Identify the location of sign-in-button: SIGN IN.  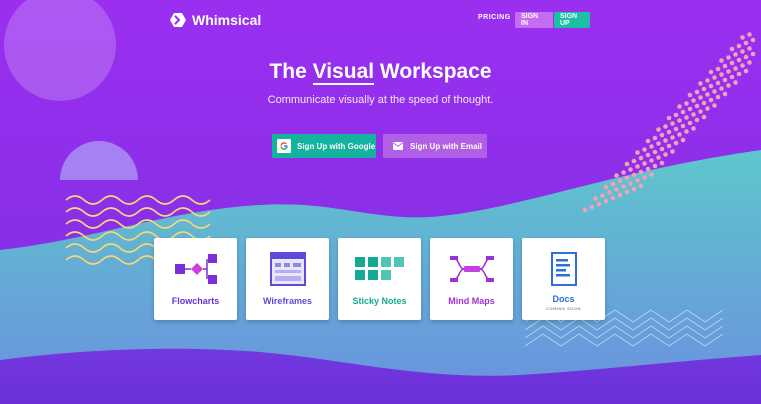
(534, 20).